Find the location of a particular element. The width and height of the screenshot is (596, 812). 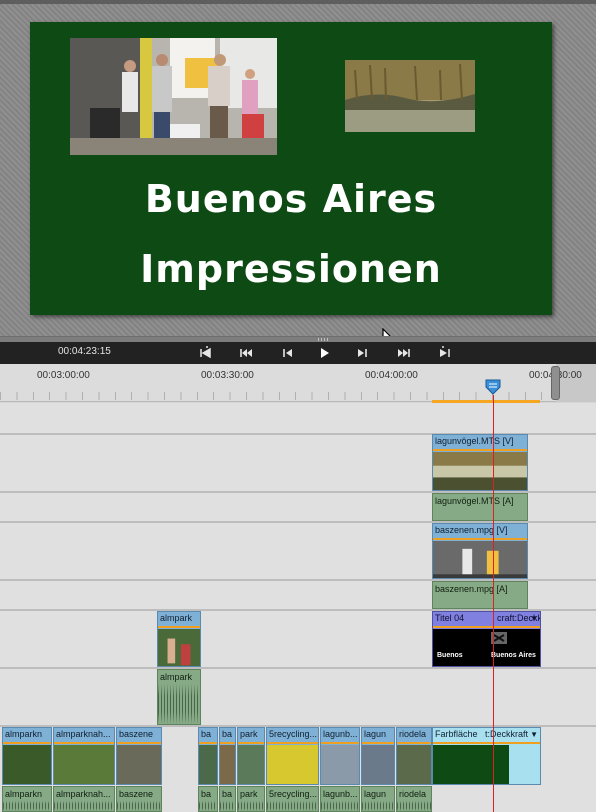

main-audio-clip: lagun is located at coordinates (378, 799).